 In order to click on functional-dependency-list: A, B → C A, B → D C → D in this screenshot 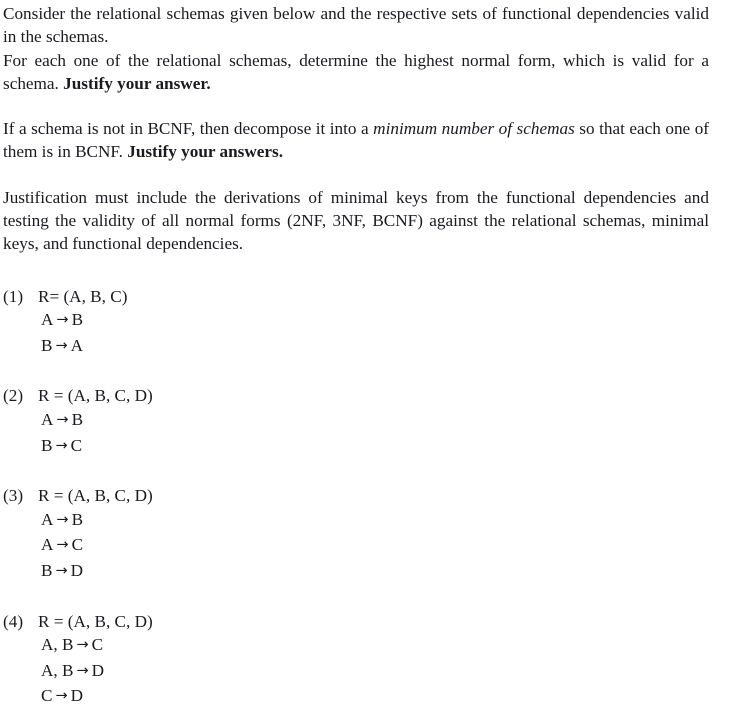, I will do `click(356, 671)`.